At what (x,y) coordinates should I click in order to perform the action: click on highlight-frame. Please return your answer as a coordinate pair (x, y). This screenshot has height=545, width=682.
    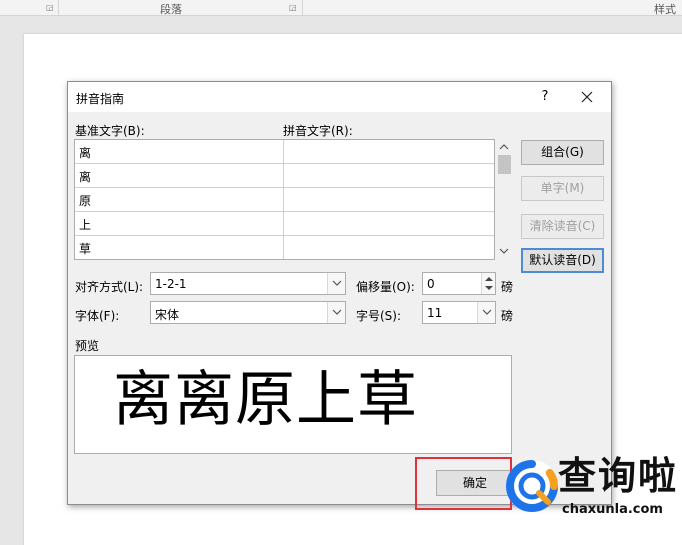
    Looking at the image, I should click on (463, 483).